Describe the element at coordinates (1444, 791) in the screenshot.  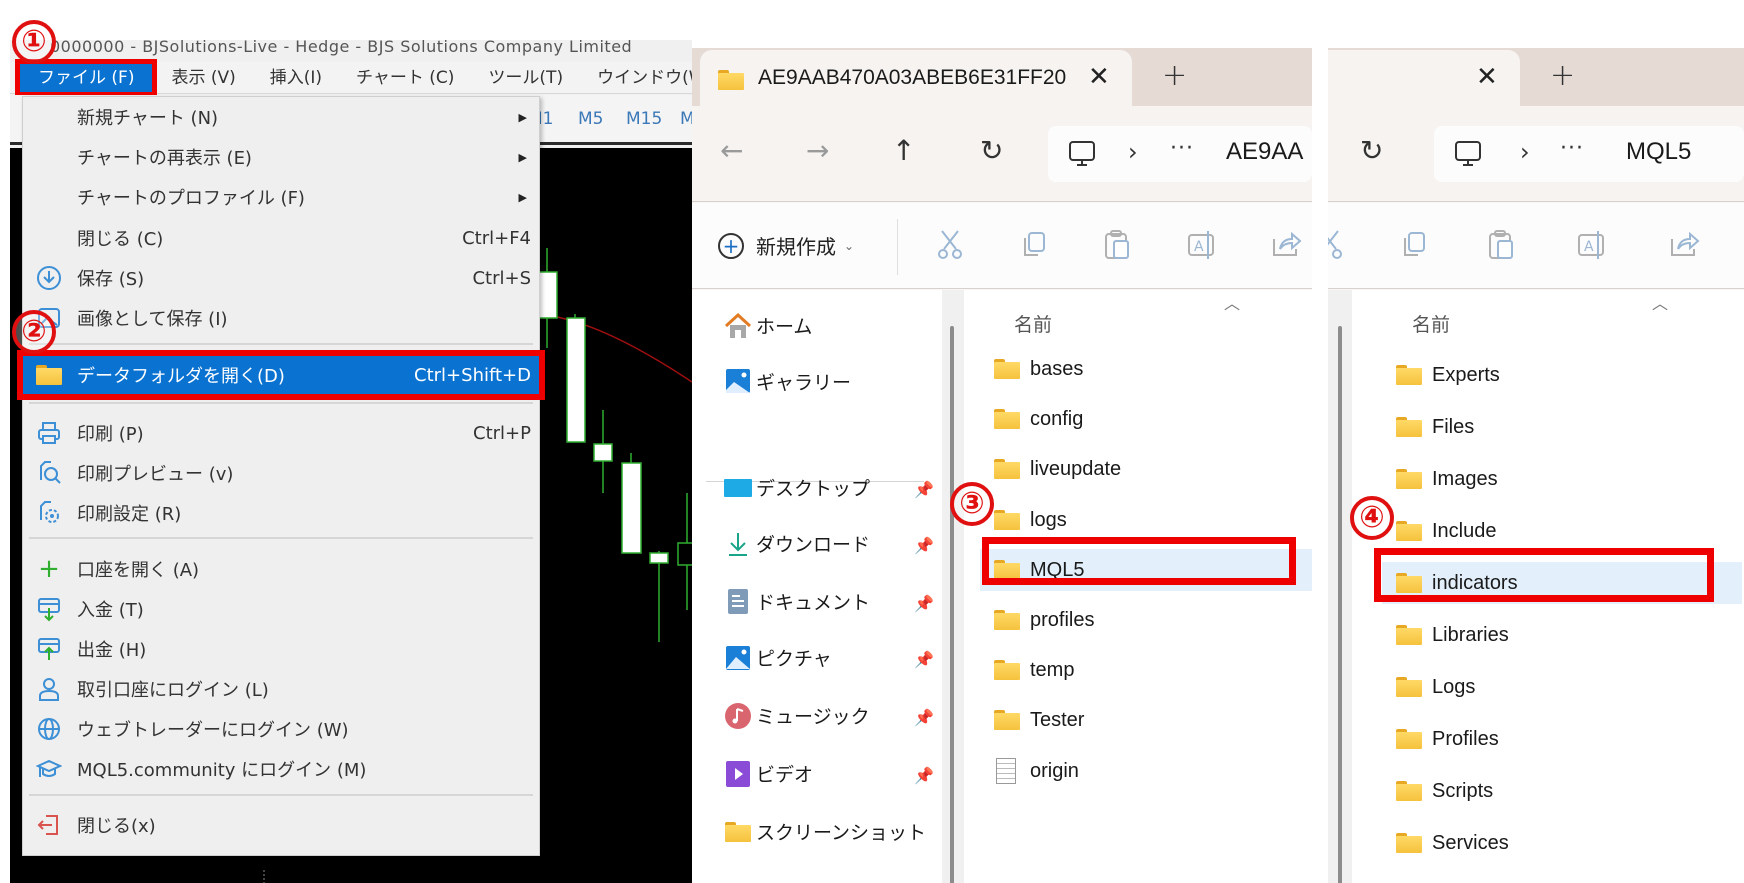
I see `file-row: Scripts` at that location.